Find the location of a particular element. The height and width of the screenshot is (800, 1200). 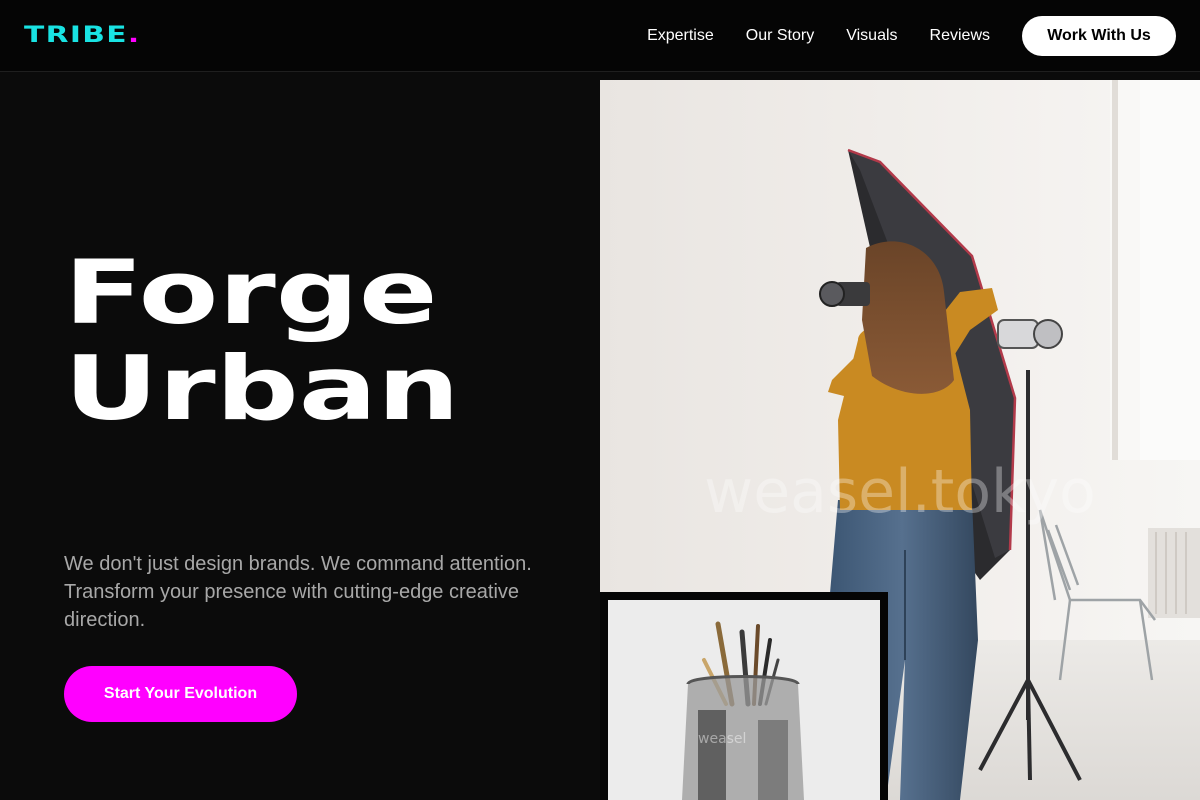

work-with-us-button: Work With Us is located at coordinates (1099, 36).